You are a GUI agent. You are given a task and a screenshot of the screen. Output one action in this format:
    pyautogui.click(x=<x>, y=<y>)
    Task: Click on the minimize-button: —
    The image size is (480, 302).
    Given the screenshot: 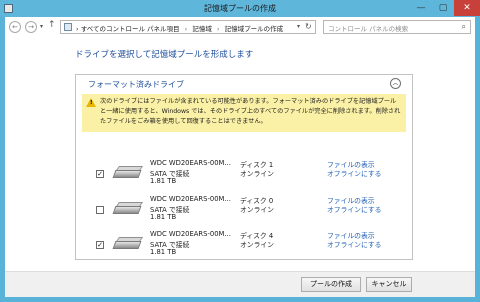 What is the action you would take?
    pyautogui.click(x=421, y=8)
    